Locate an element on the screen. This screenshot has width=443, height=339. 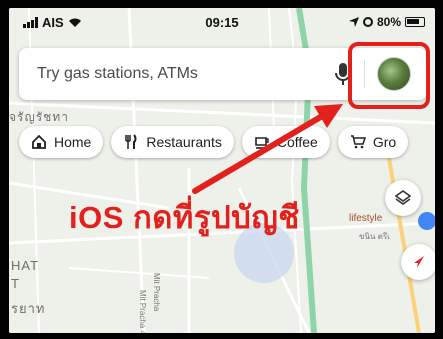
status-right: 80% is located at coordinates (386, 22).